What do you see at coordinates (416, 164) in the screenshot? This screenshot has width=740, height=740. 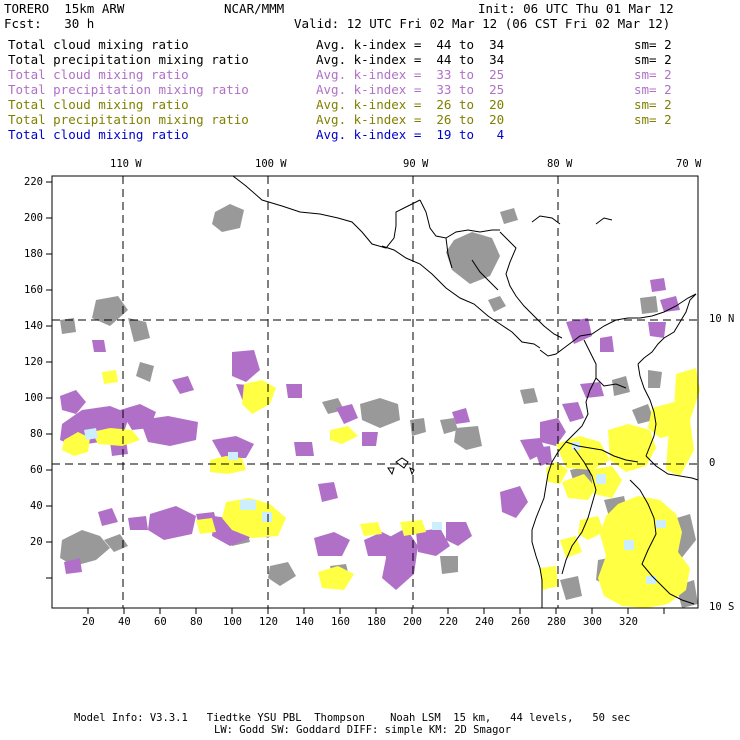 I see `lon-label: 90 W` at bounding box center [416, 164].